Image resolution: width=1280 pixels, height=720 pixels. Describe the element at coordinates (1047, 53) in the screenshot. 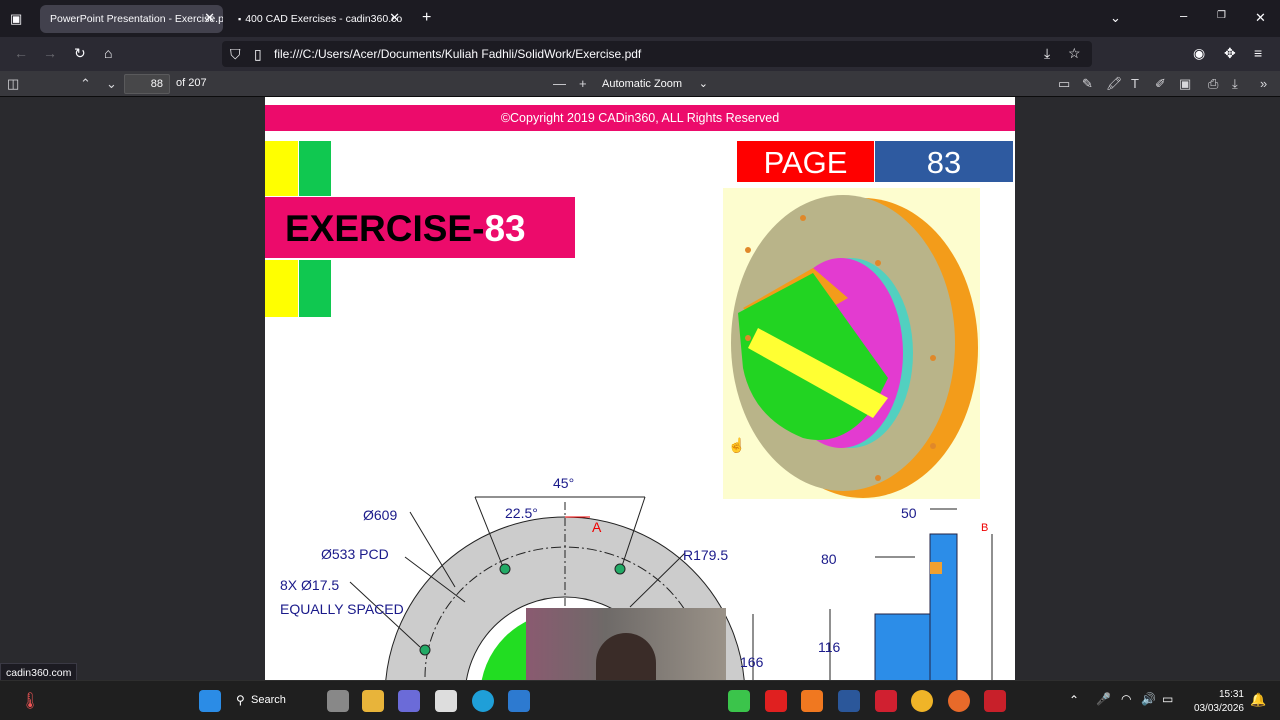

I see `download-icon: ⤓` at that location.